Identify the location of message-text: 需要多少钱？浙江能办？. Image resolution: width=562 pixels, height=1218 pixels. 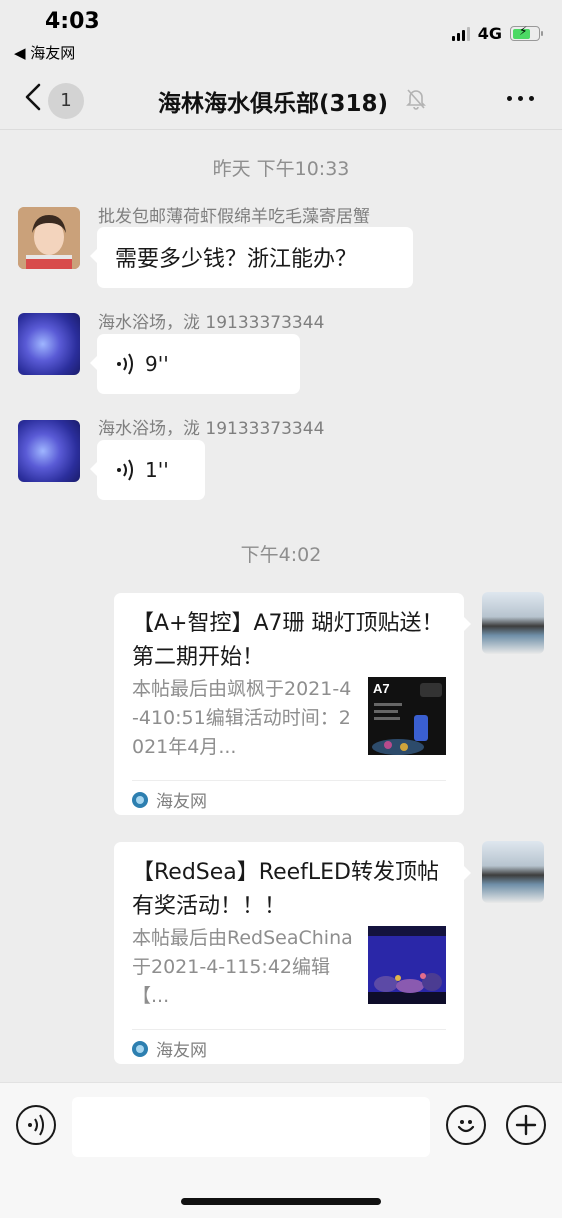
(236, 259).